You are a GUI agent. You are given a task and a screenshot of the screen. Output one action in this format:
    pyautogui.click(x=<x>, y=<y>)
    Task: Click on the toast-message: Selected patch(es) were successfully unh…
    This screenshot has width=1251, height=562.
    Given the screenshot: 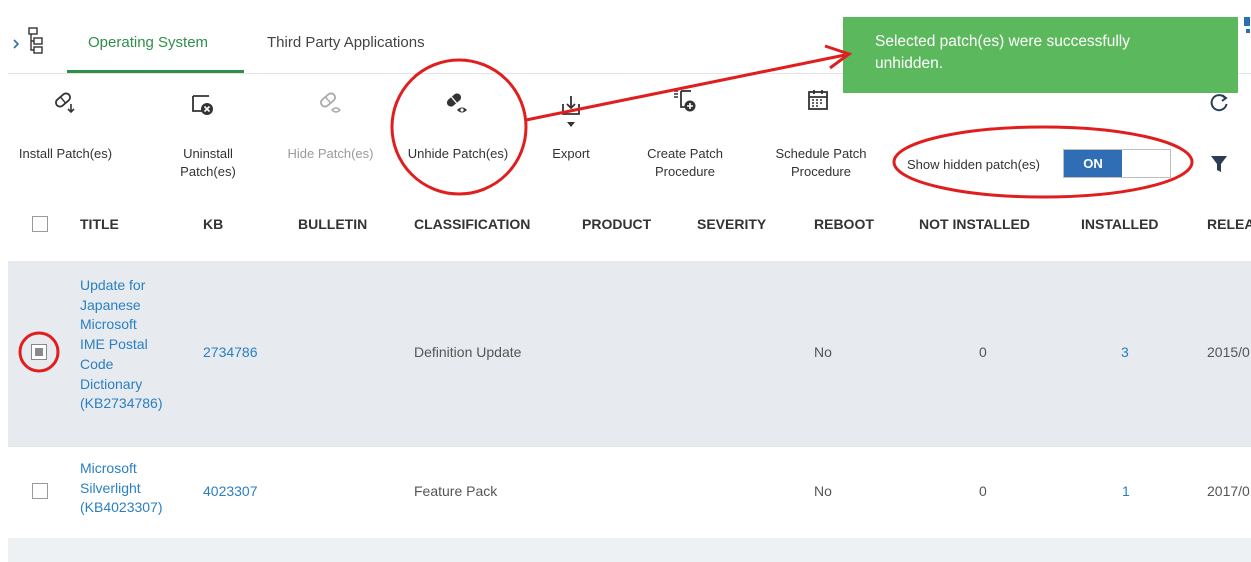 What is the action you would take?
    pyautogui.click(x=1003, y=52)
    